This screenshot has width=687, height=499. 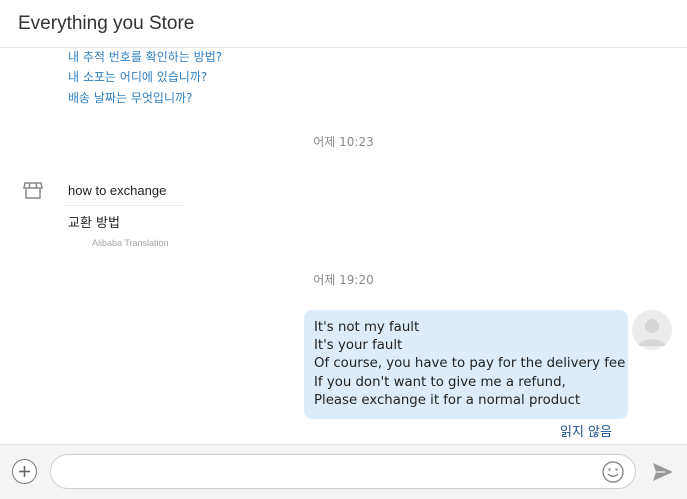 What do you see at coordinates (613, 472) in the screenshot?
I see `smiley-icon` at bounding box center [613, 472].